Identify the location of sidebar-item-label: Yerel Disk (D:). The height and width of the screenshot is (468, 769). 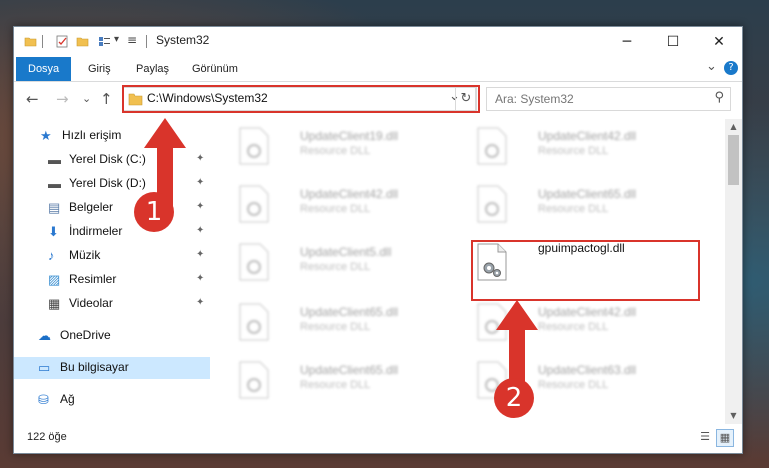
(107, 183).